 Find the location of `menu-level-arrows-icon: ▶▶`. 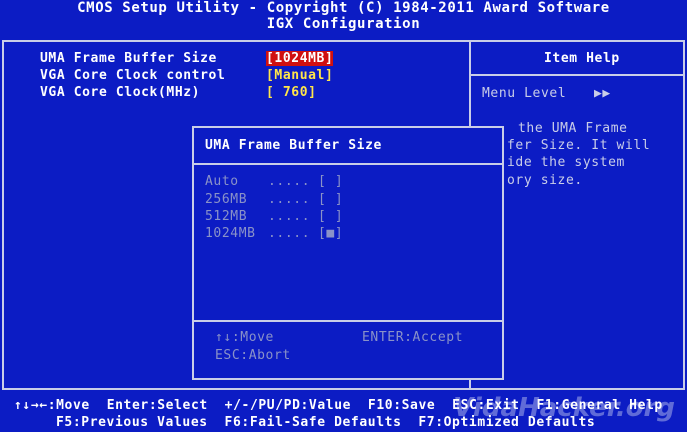

menu-level-arrows-icon: ▶▶ is located at coordinates (602, 93).